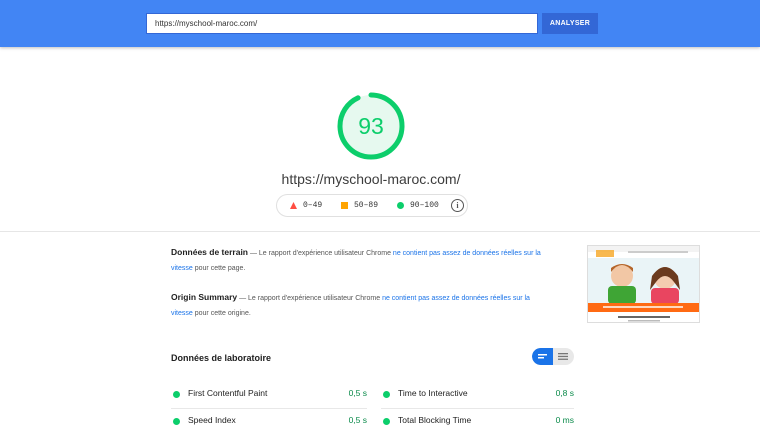  What do you see at coordinates (478, 422) in the screenshot?
I see `metric-total-blocking-time: Total Blocking Time 0 ms` at bounding box center [478, 422].